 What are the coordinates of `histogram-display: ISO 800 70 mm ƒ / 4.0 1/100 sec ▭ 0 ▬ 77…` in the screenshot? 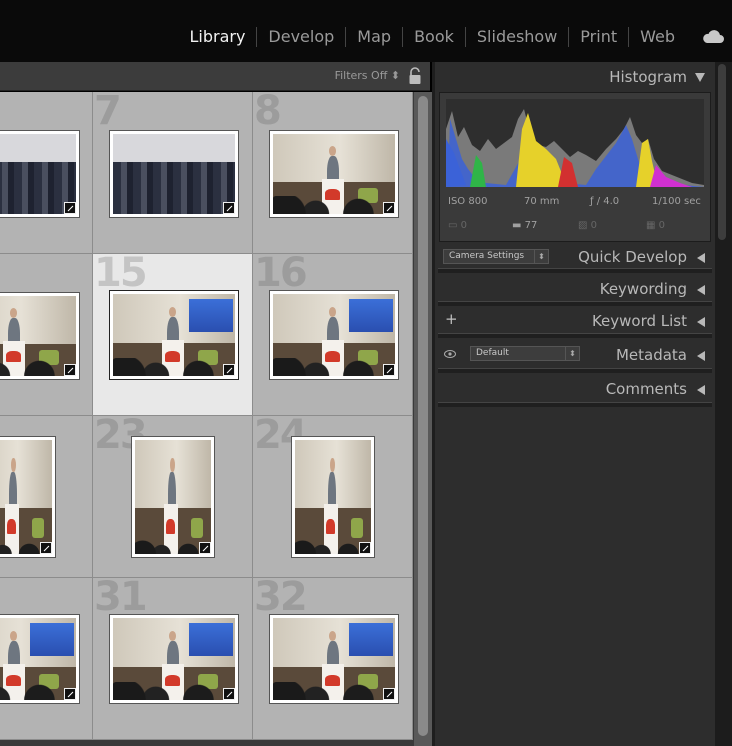 It's located at (575, 167).